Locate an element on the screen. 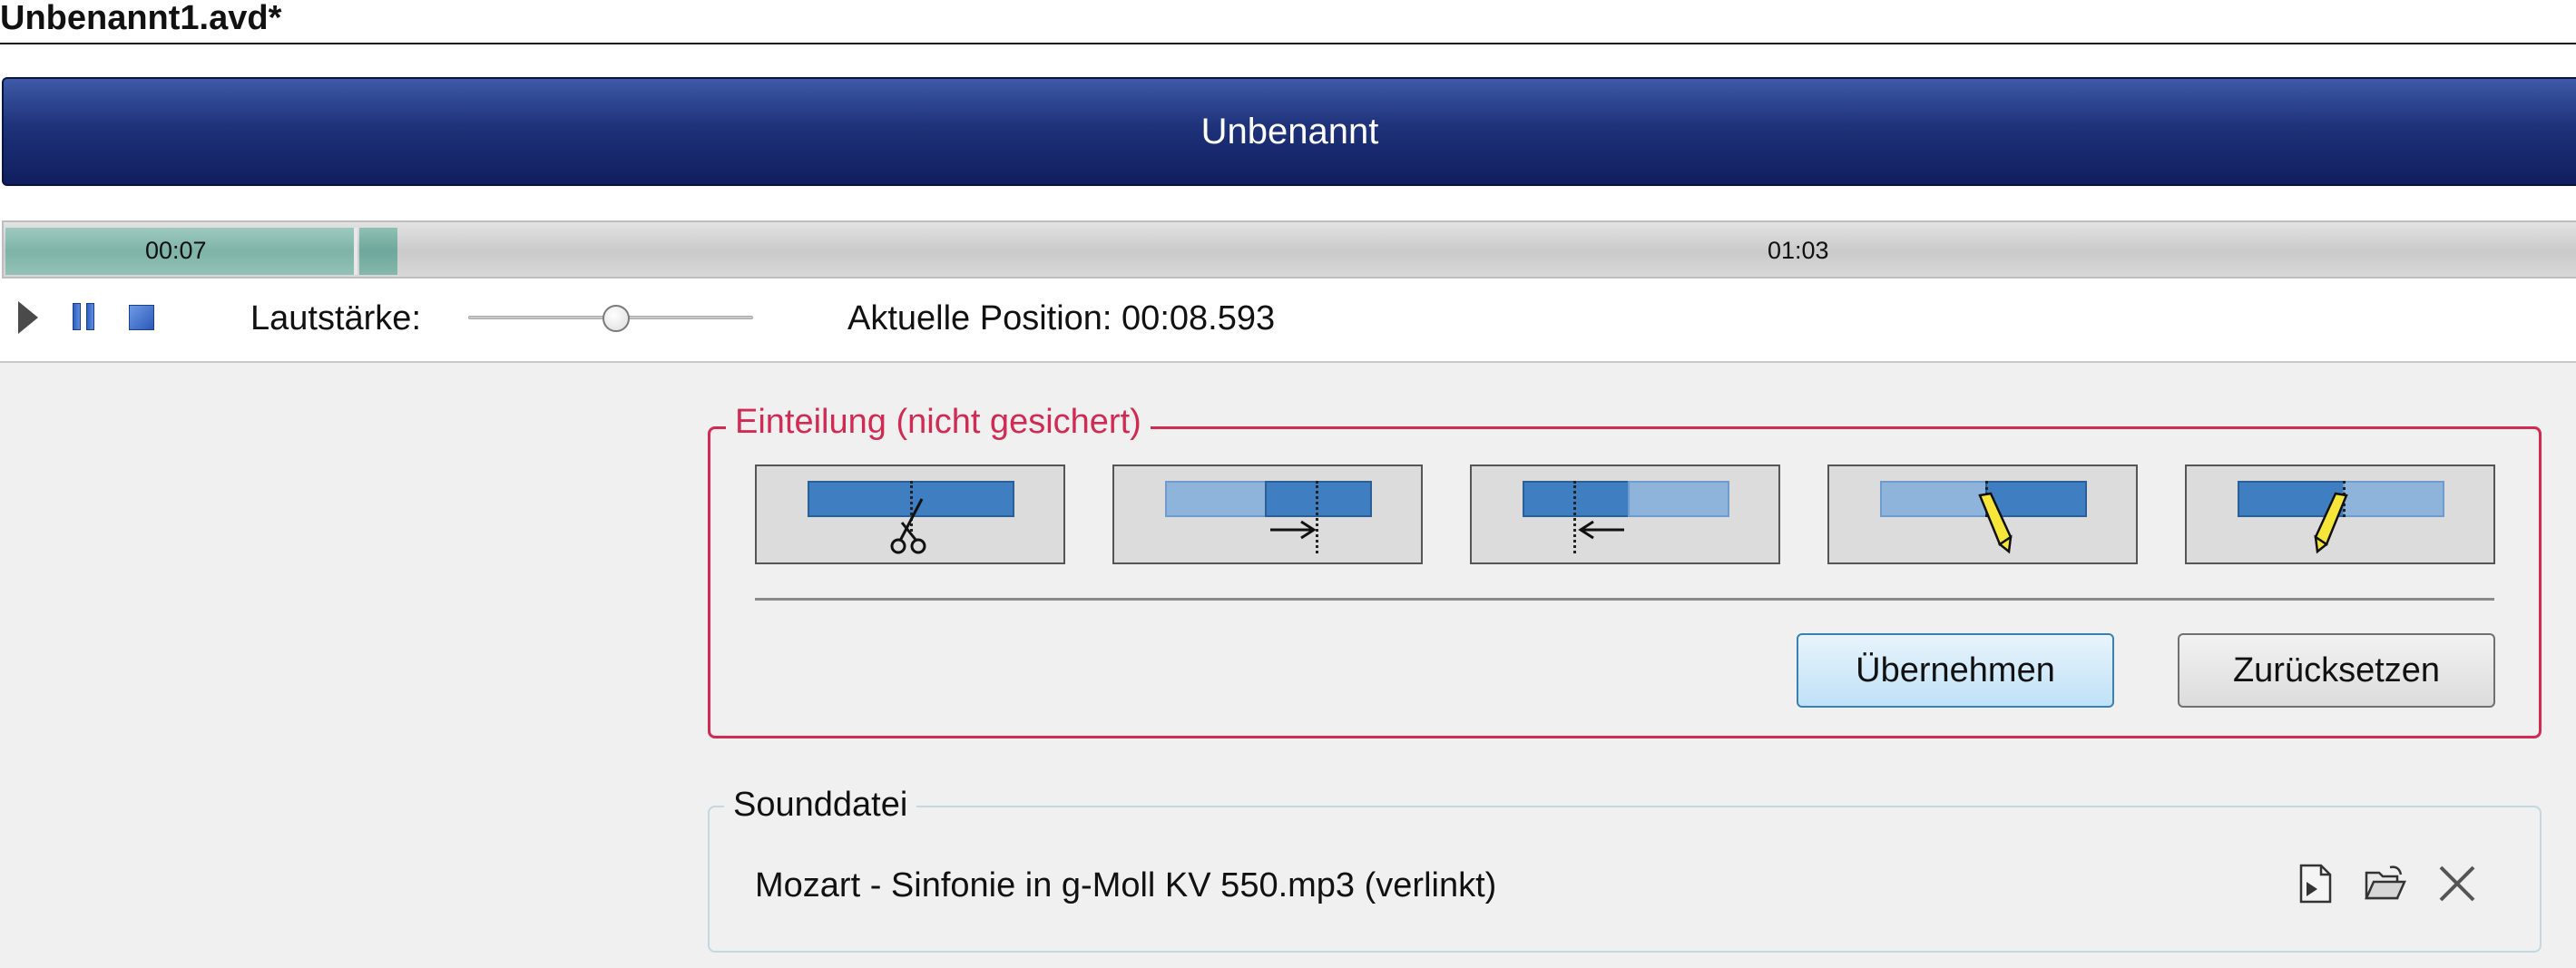 The image size is (2576, 968). pause-icon-bar is located at coordinates (90, 316).